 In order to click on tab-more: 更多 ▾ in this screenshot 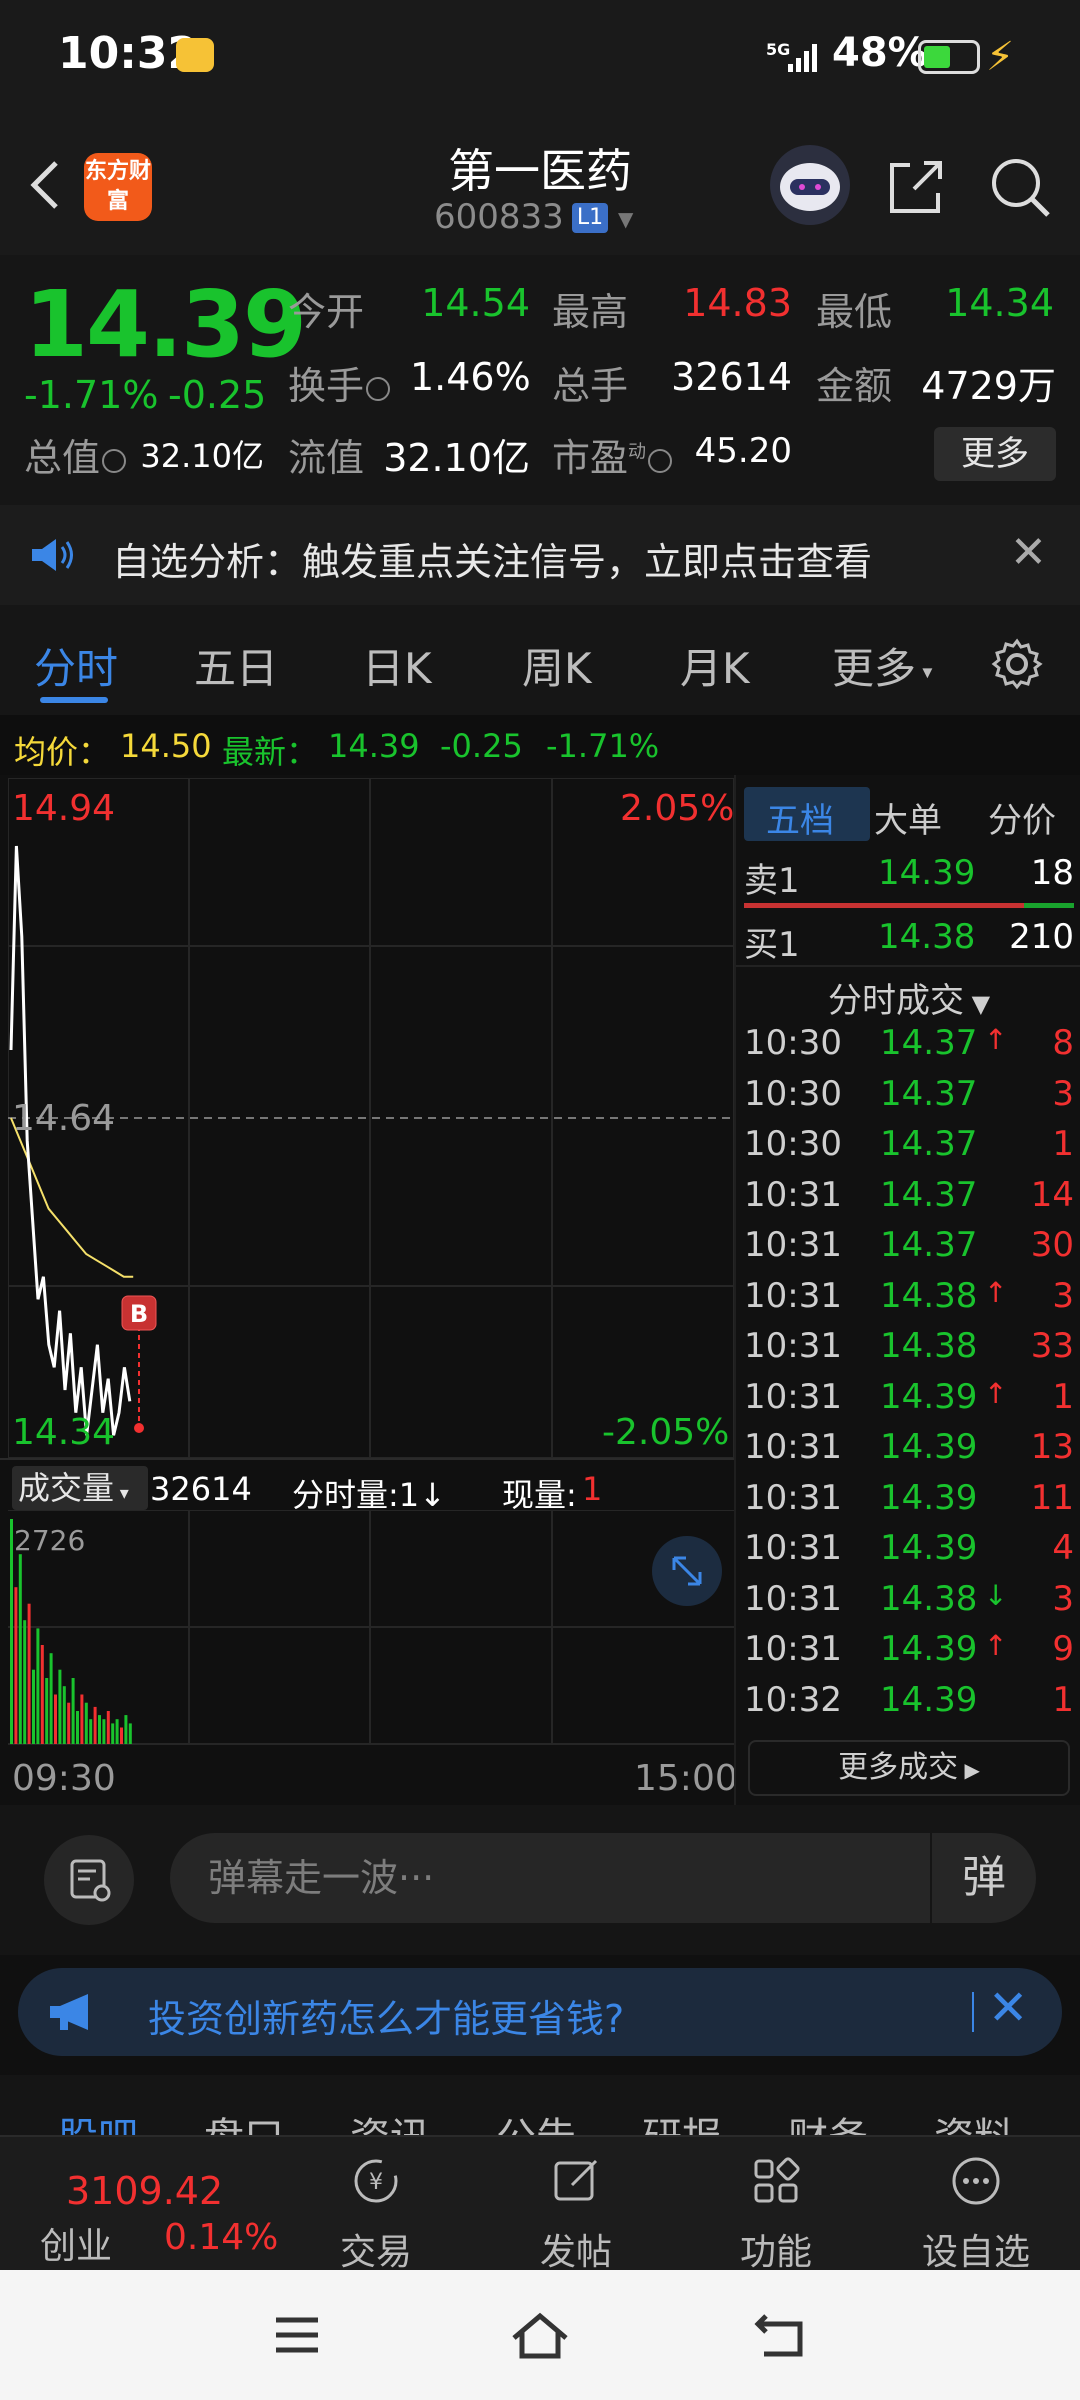, I will do `click(882, 665)`.